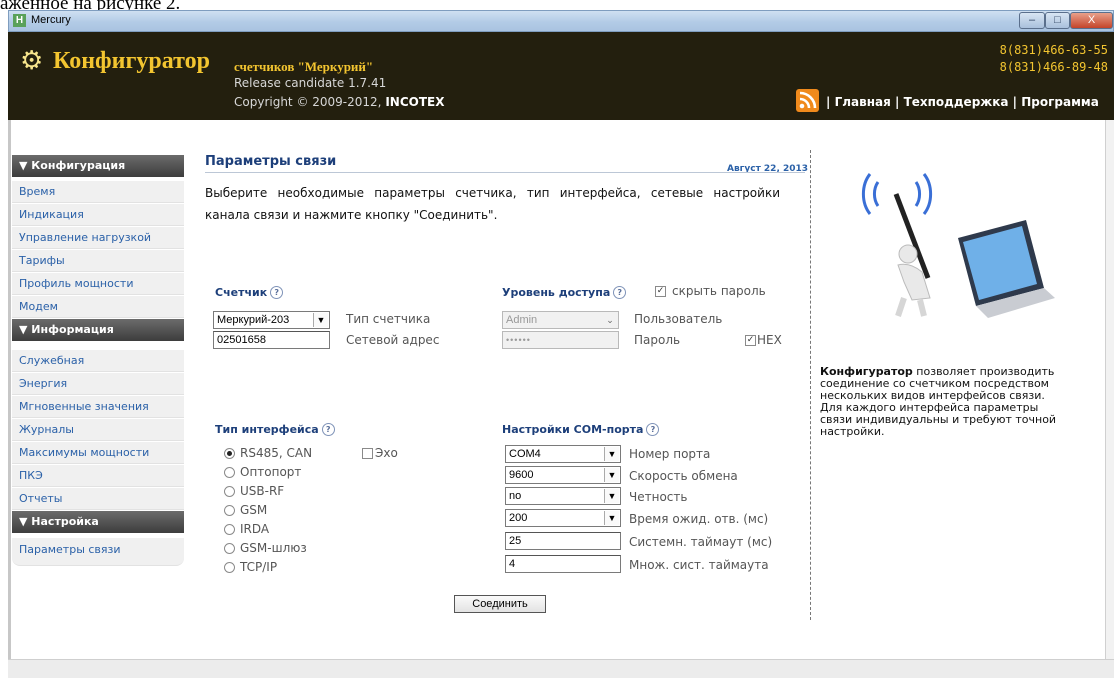 The image size is (1114, 678). Describe the element at coordinates (273, 548) in the screenshot. I see `radio-label: GSM-шлюз` at that location.